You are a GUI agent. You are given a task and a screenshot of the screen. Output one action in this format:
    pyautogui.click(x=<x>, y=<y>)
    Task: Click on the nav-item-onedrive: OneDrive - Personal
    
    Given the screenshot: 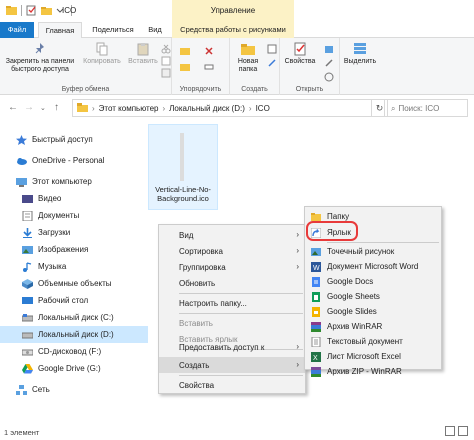 What is the action you would take?
    pyautogui.click(x=74, y=160)
    